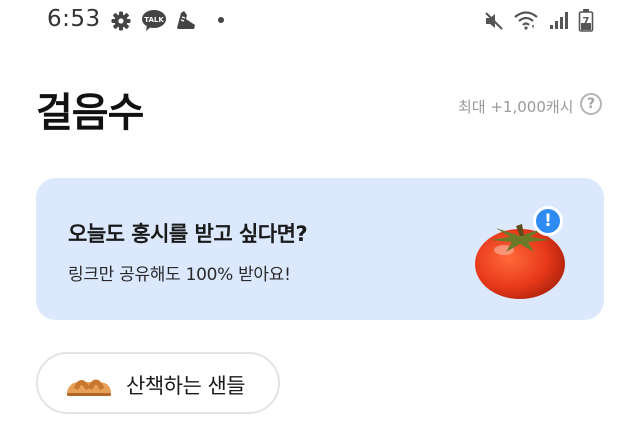  I want to click on battery-level-text: 7, so click(586, 21).